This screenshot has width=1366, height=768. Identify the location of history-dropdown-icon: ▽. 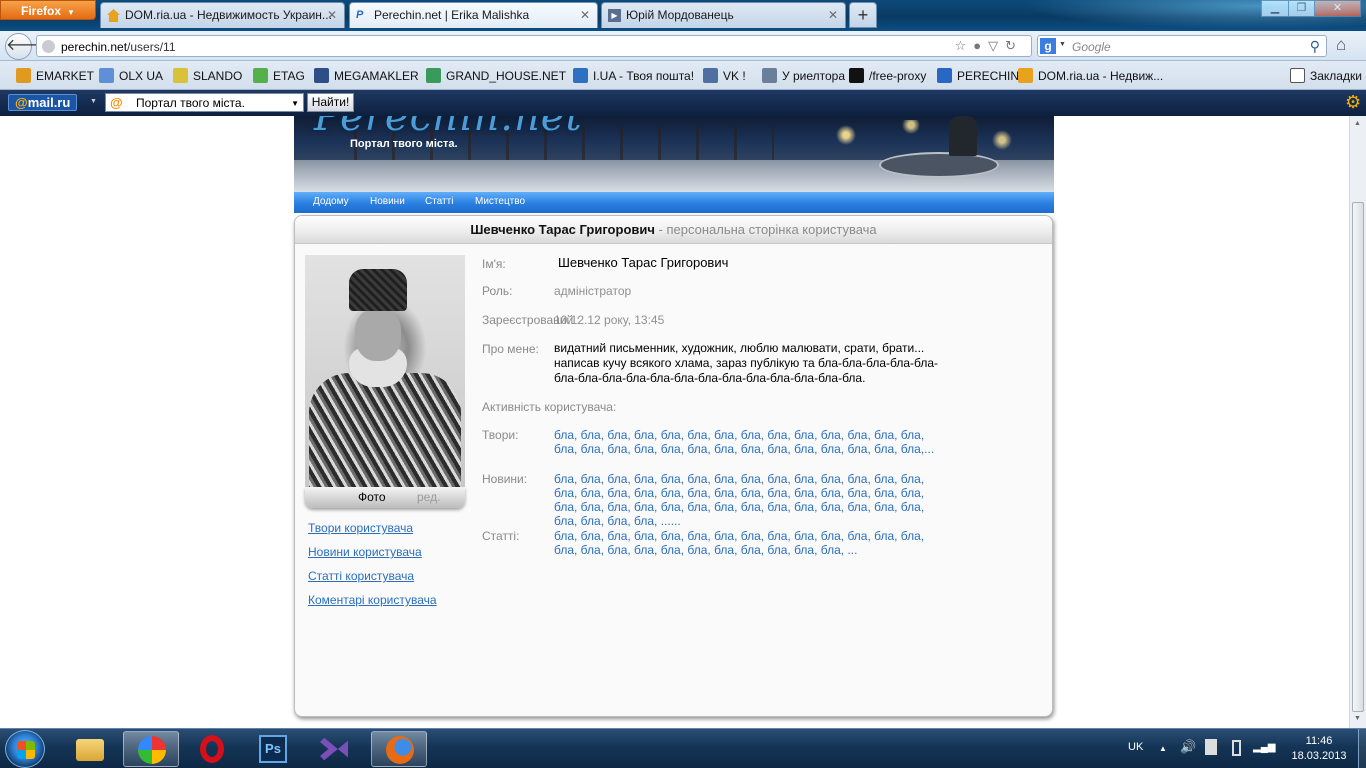
(996, 45).